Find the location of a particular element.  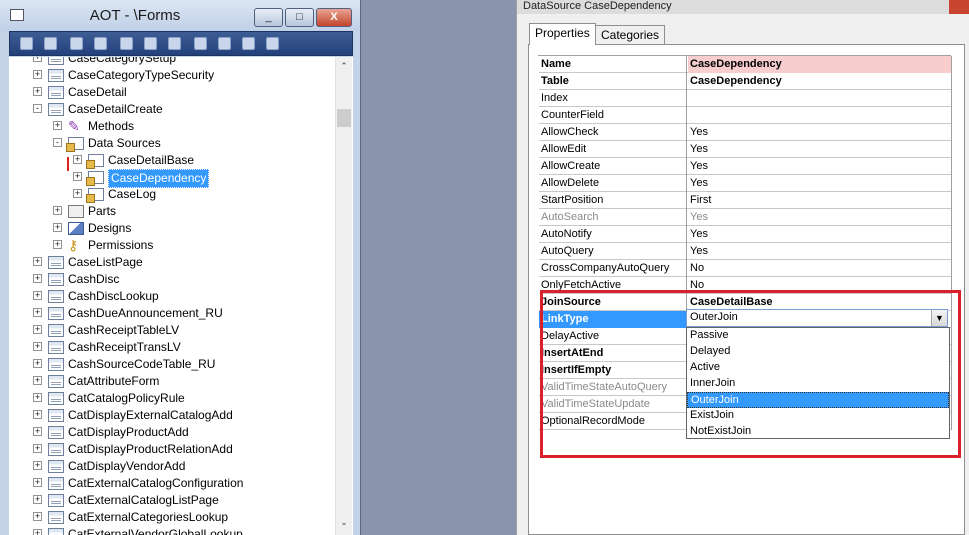

tree-node-label: CatDisplayExternalCatalogAdd is located at coordinates (150, 415).